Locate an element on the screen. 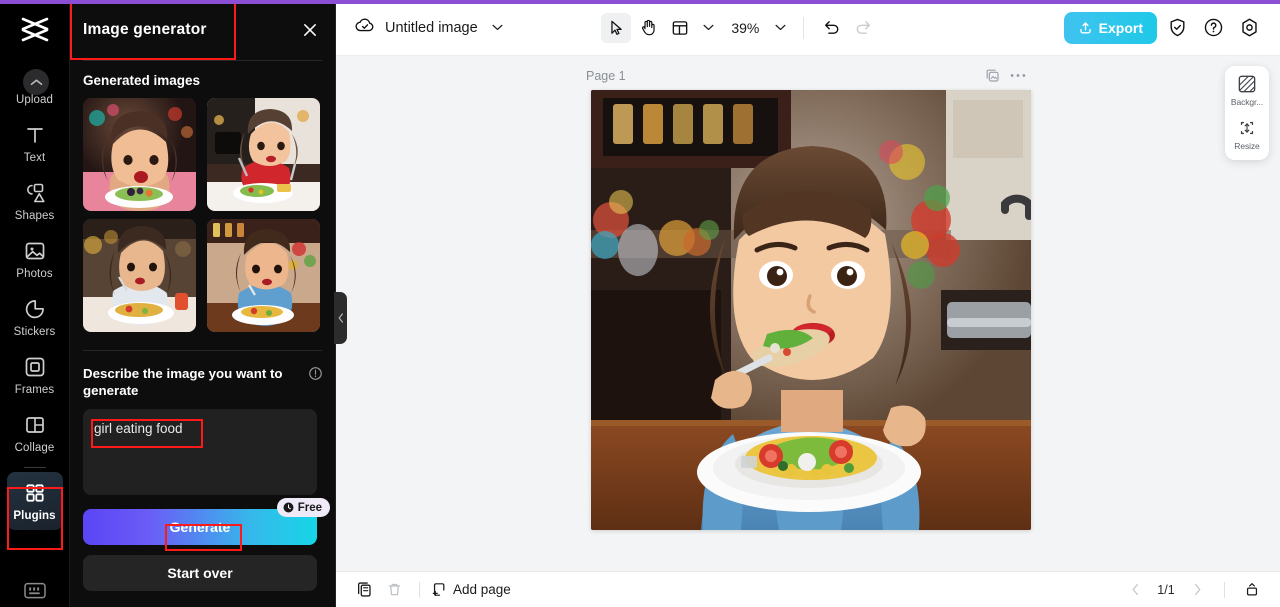 This screenshot has height=607, width=1280. shapes-icon is located at coordinates (35, 192).